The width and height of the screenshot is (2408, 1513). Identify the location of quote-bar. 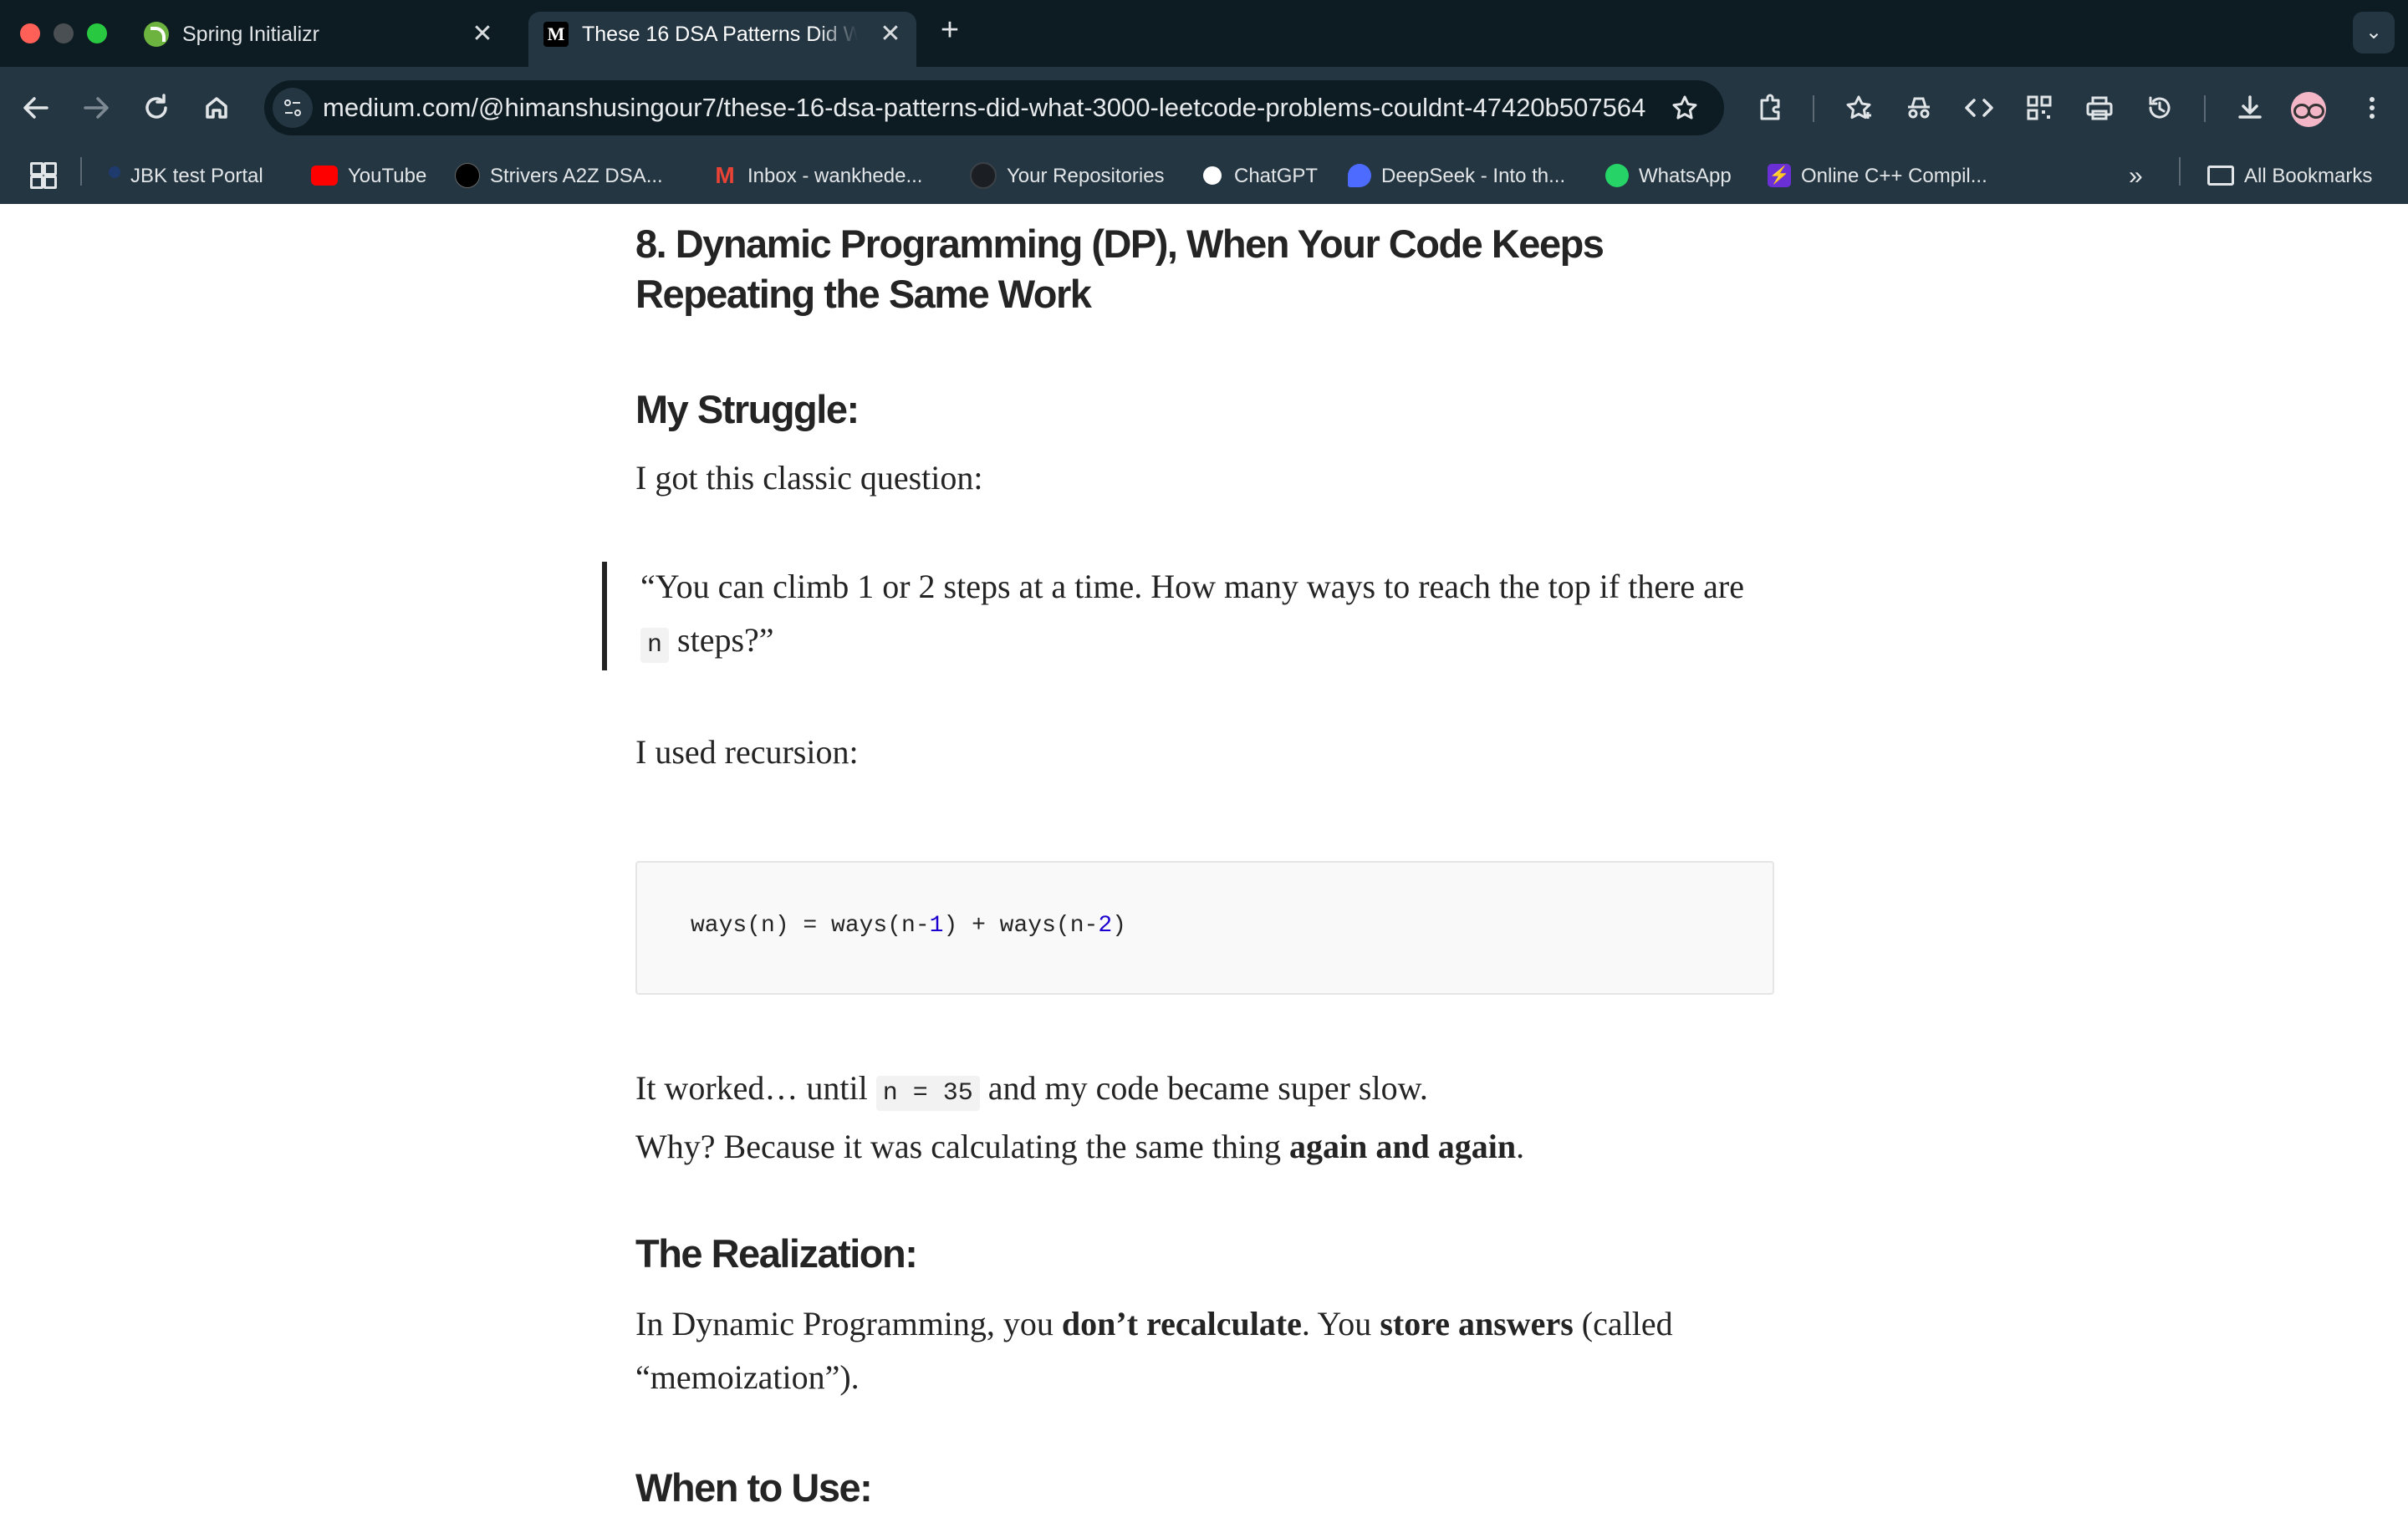
(604, 616).